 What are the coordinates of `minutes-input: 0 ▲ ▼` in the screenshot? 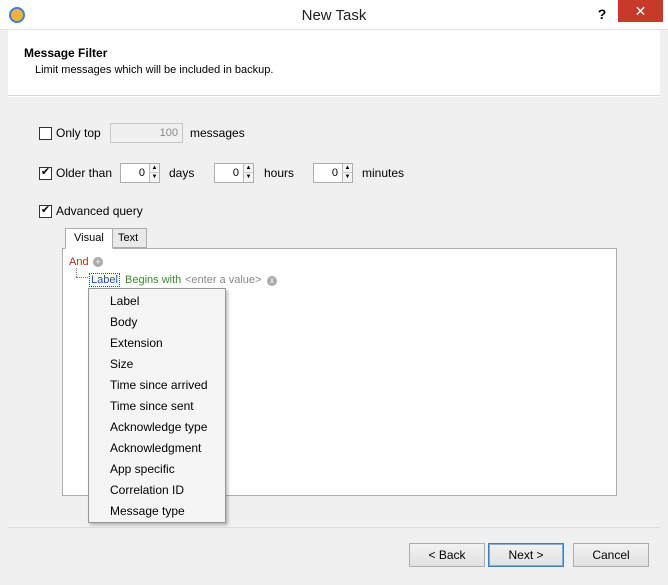 It's located at (333, 173).